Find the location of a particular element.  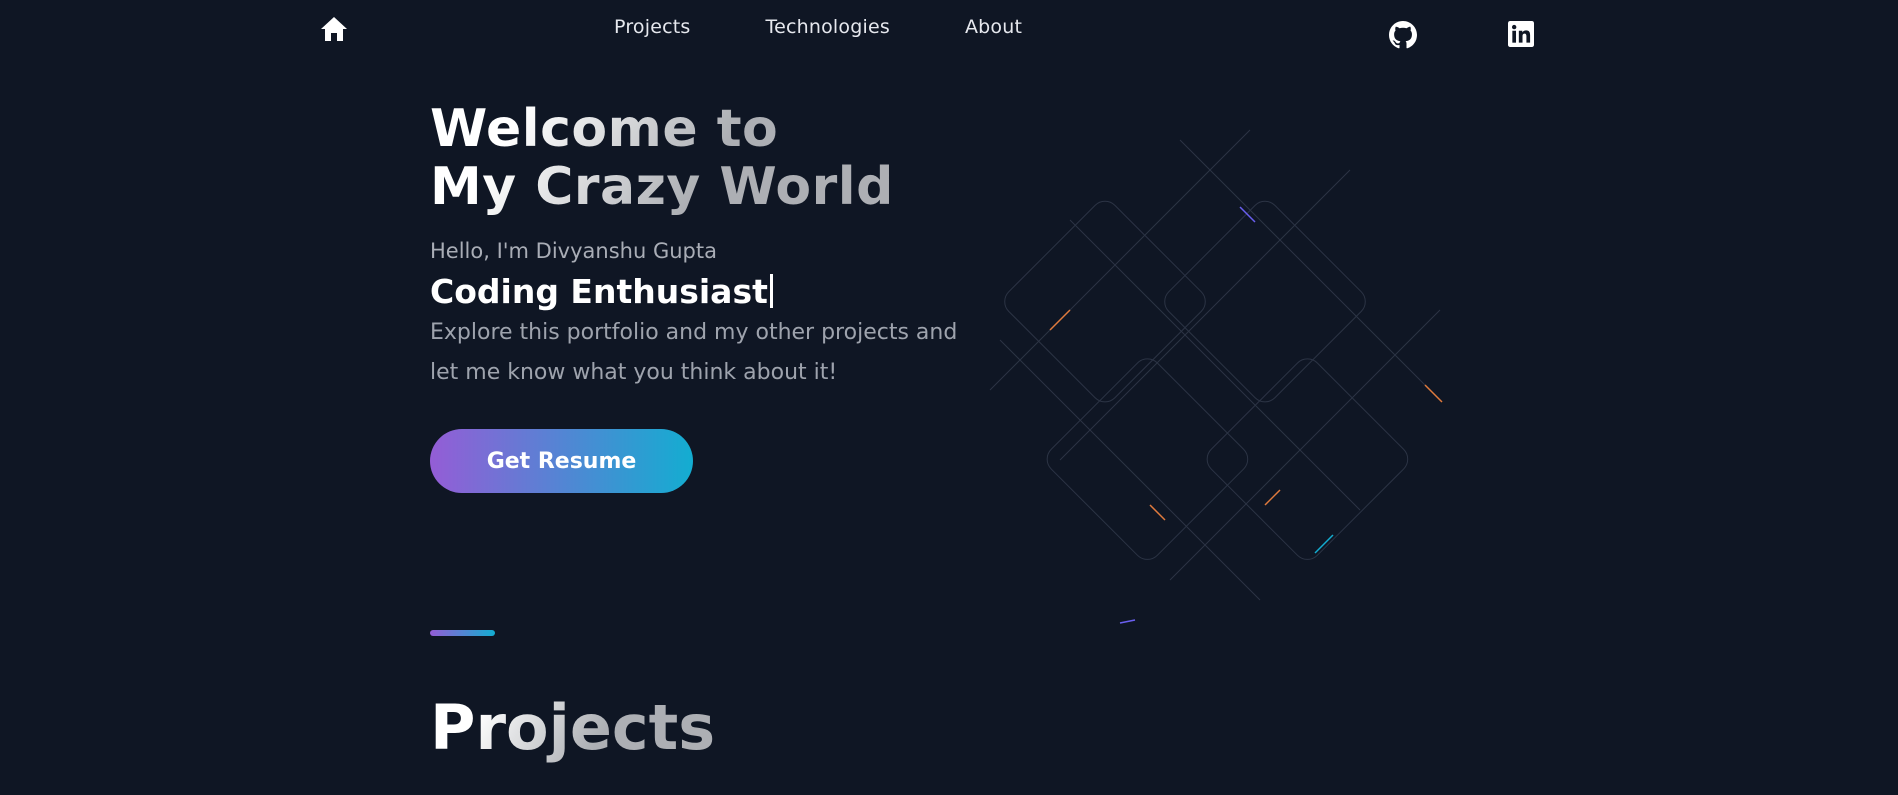

hero-role: Coding Enthusiast is located at coordinates (601, 291).